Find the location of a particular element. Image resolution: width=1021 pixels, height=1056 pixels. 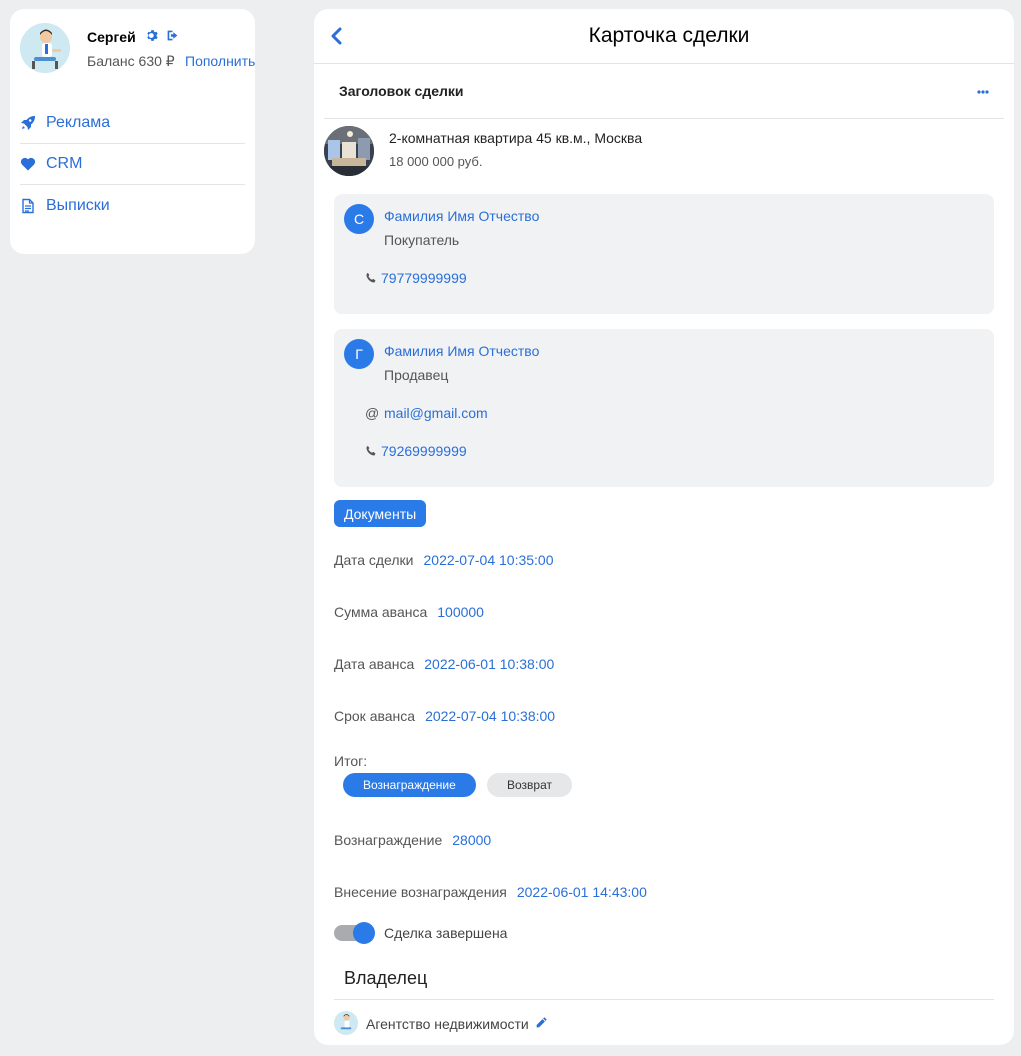

seller-role: Продавец is located at coordinates (416, 375).